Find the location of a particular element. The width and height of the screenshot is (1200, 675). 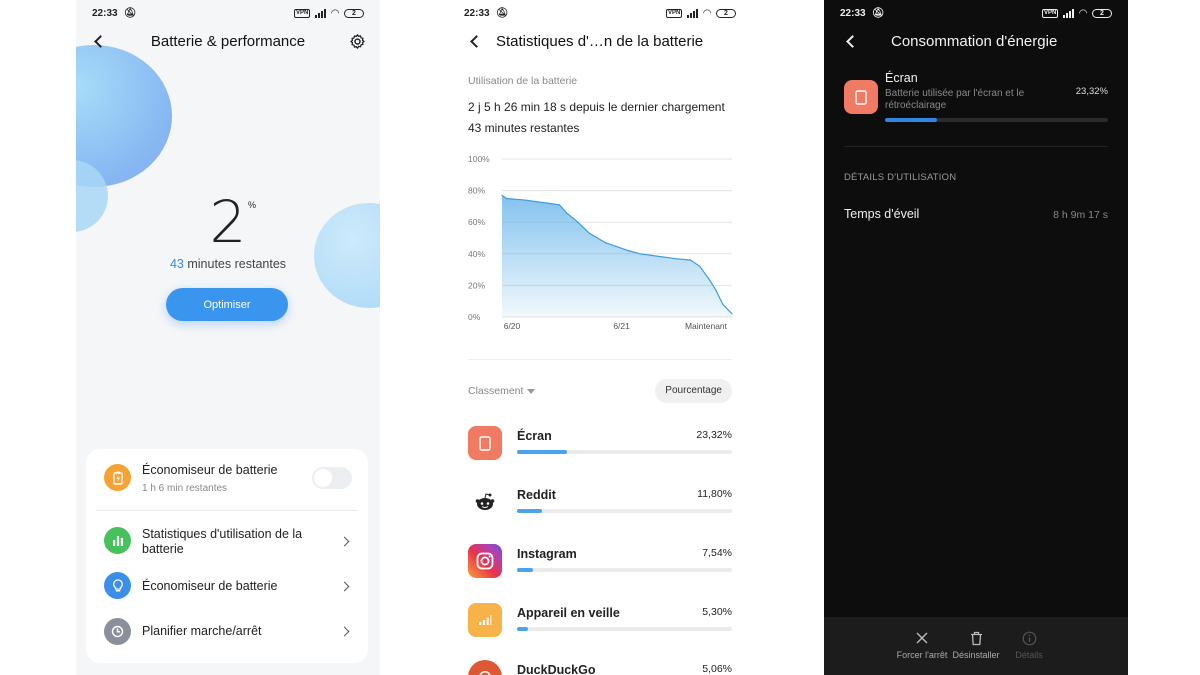

caret-down-icon is located at coordinates (531, 391).